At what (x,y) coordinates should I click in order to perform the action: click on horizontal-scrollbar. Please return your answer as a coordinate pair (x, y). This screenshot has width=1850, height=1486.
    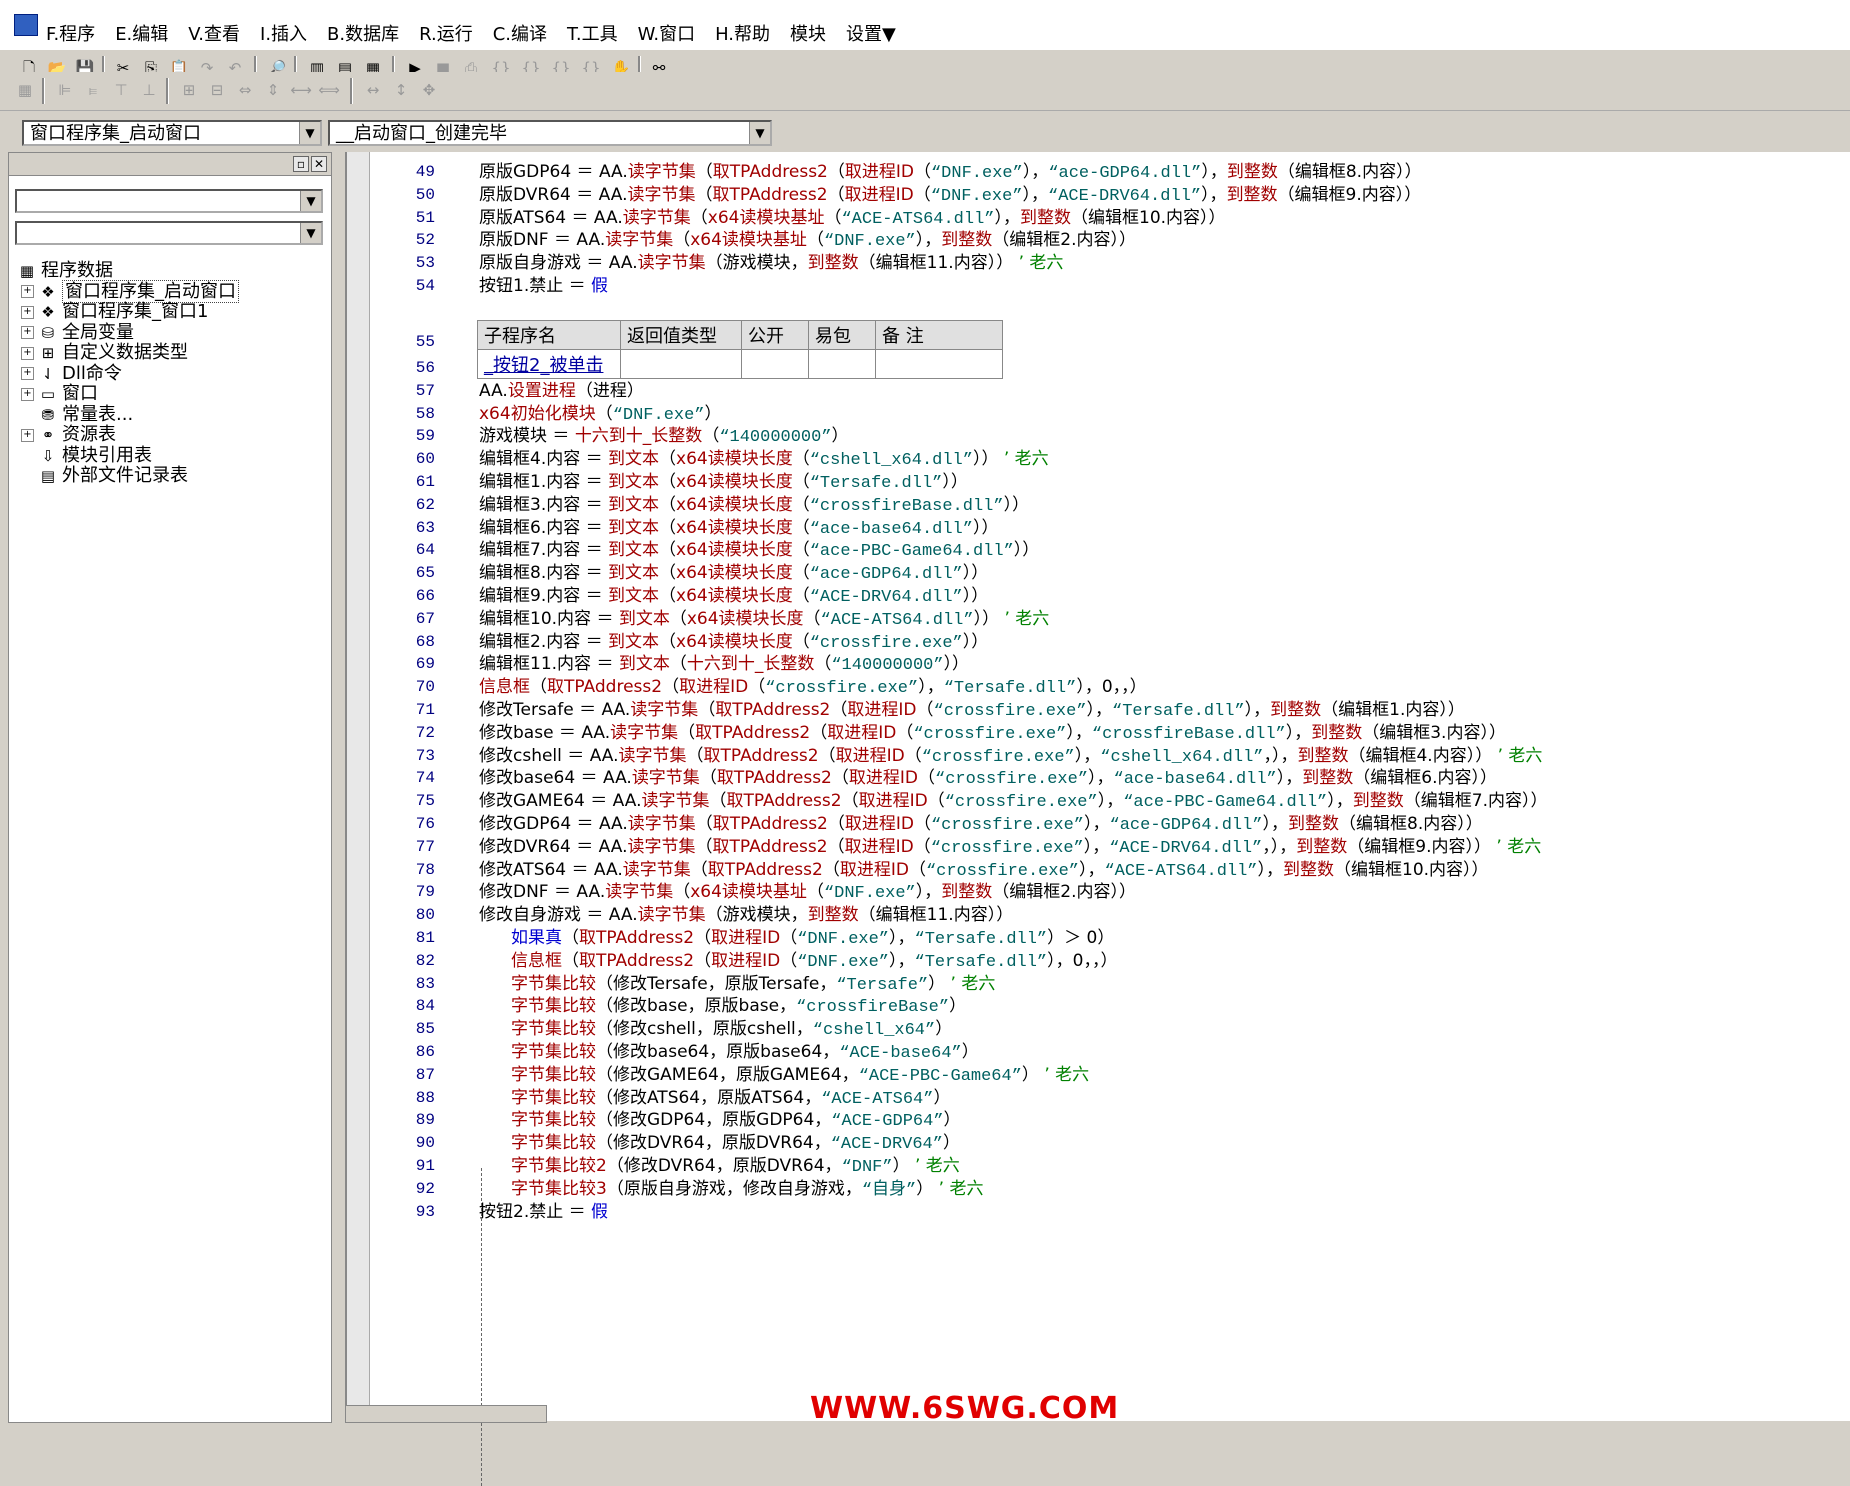
    Looking at the image, I should click on (446, 1414).